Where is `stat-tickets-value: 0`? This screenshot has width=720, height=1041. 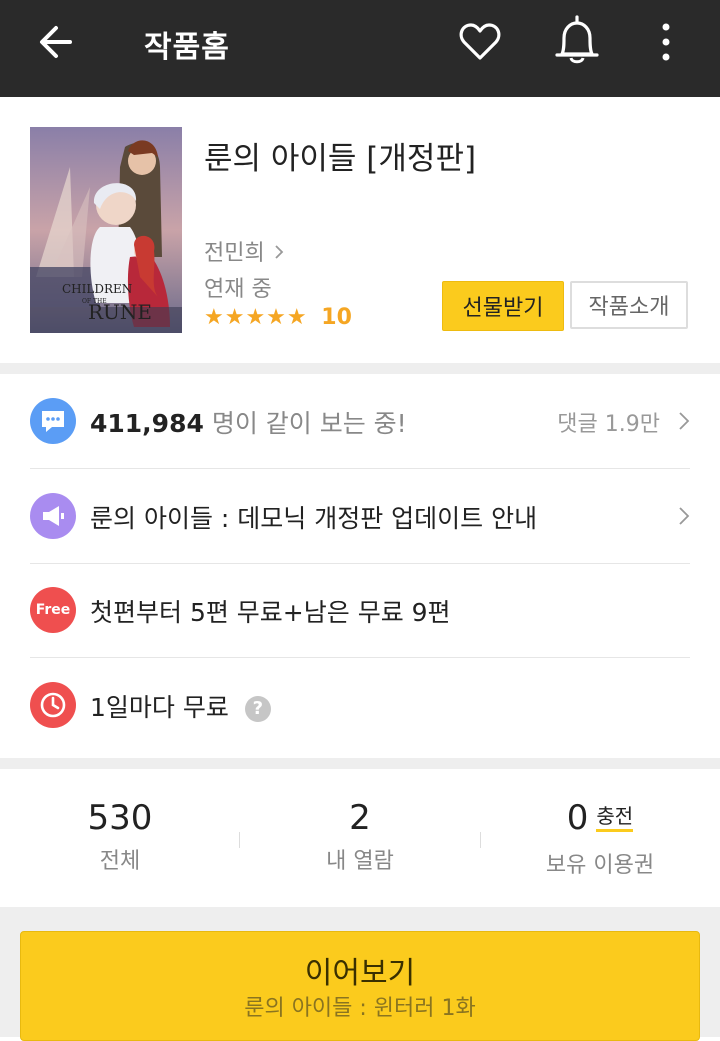 stat-tickets-value: 0 is located at coordinates (577, 818).